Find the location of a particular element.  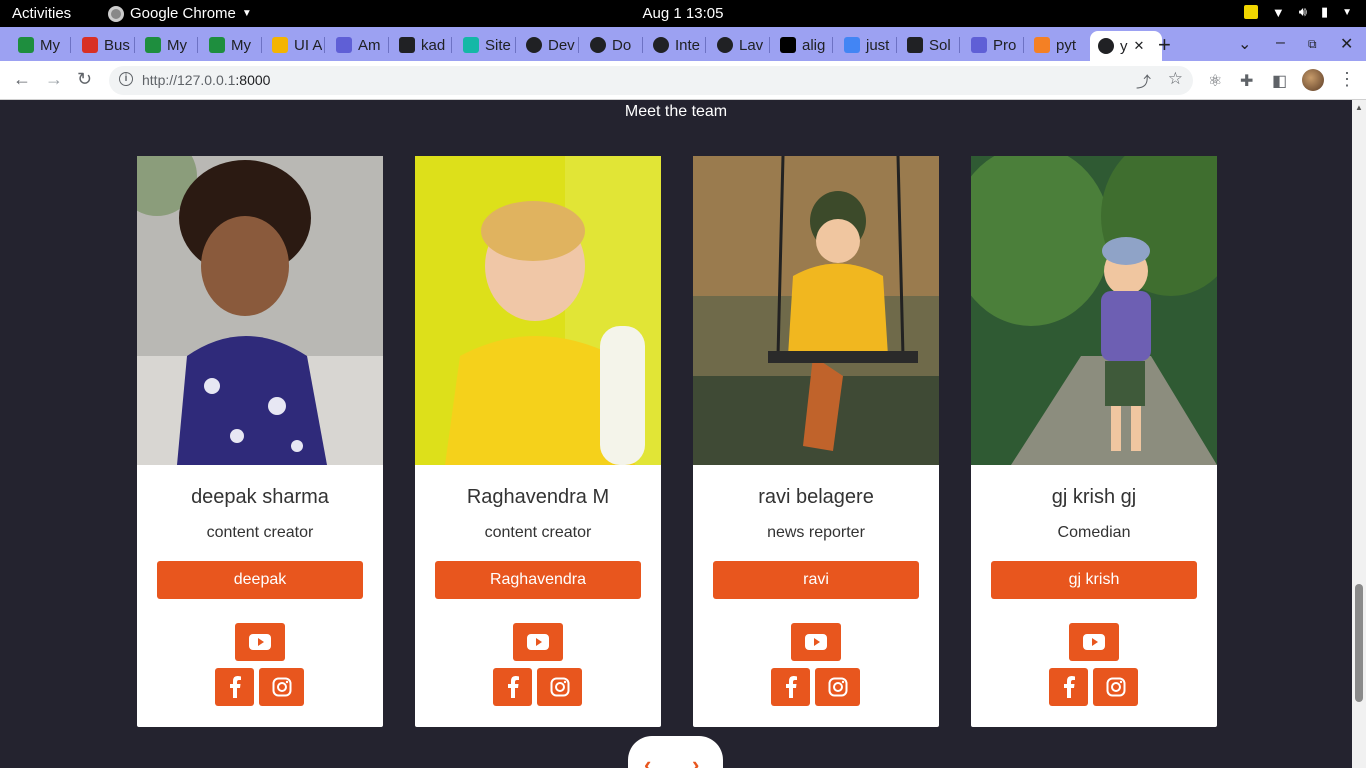

member-button: deepak is located at coordinates (260, 580).